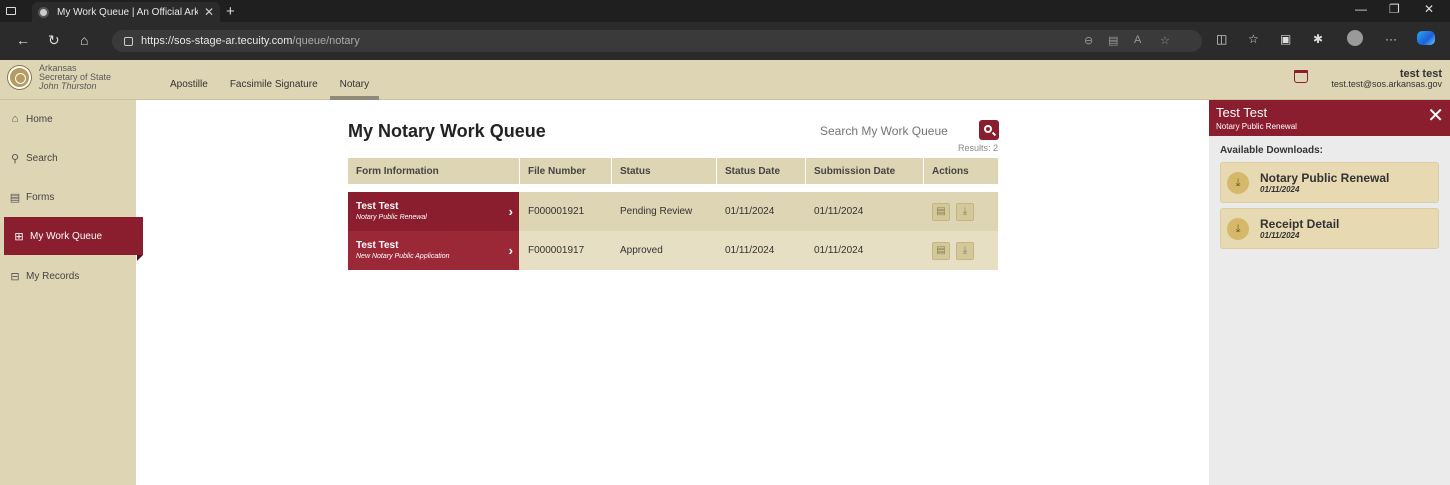 Image resolution: width=1450 pixels, height=485 pixels. What do you see at coordinates (510, 250) in the screenshot?
I see `chevron-right-icon: ›` at bounding box center [510, 250].